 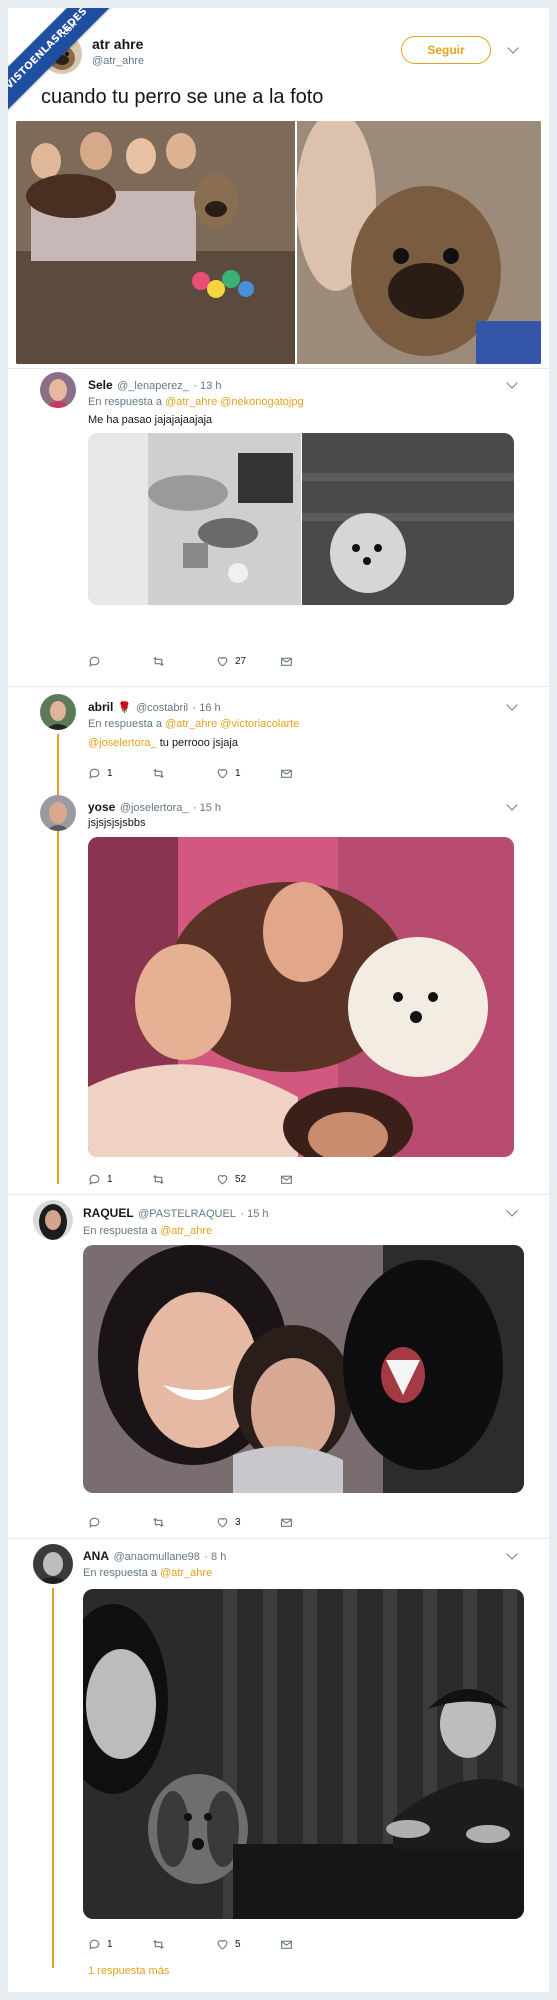 I want to click on reply-time: · 13 h, so click(x=207, y=386).